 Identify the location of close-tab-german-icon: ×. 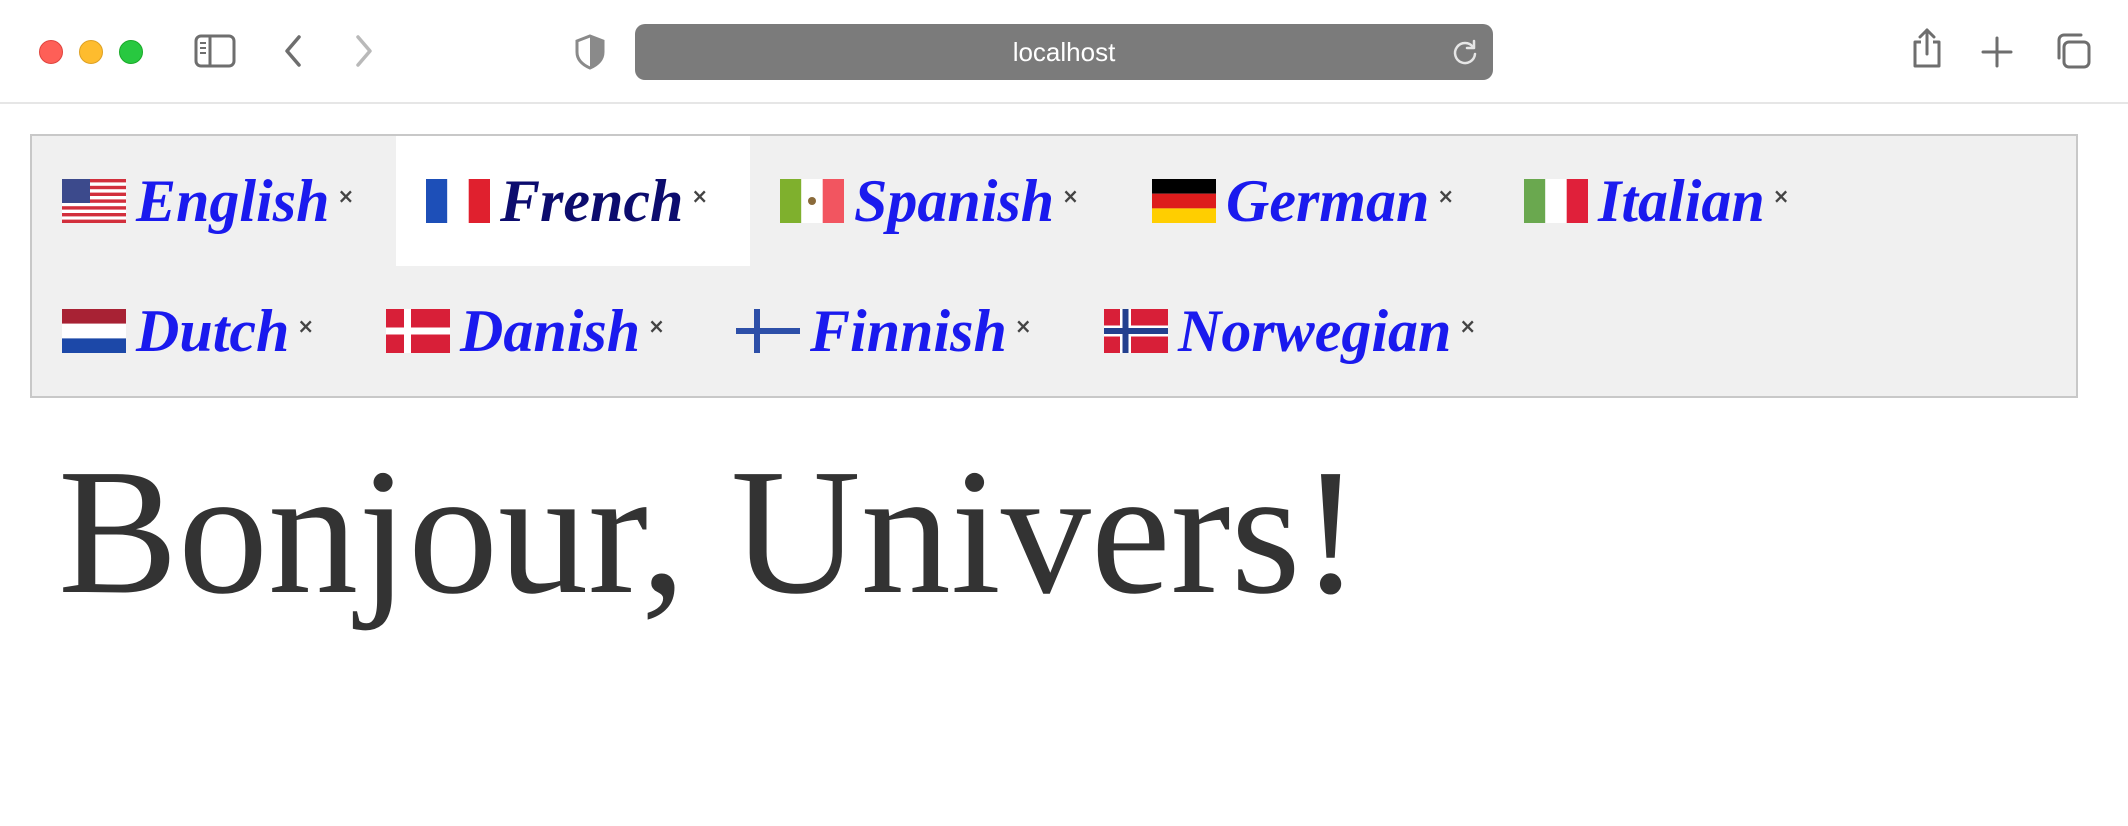
(1445, 196).